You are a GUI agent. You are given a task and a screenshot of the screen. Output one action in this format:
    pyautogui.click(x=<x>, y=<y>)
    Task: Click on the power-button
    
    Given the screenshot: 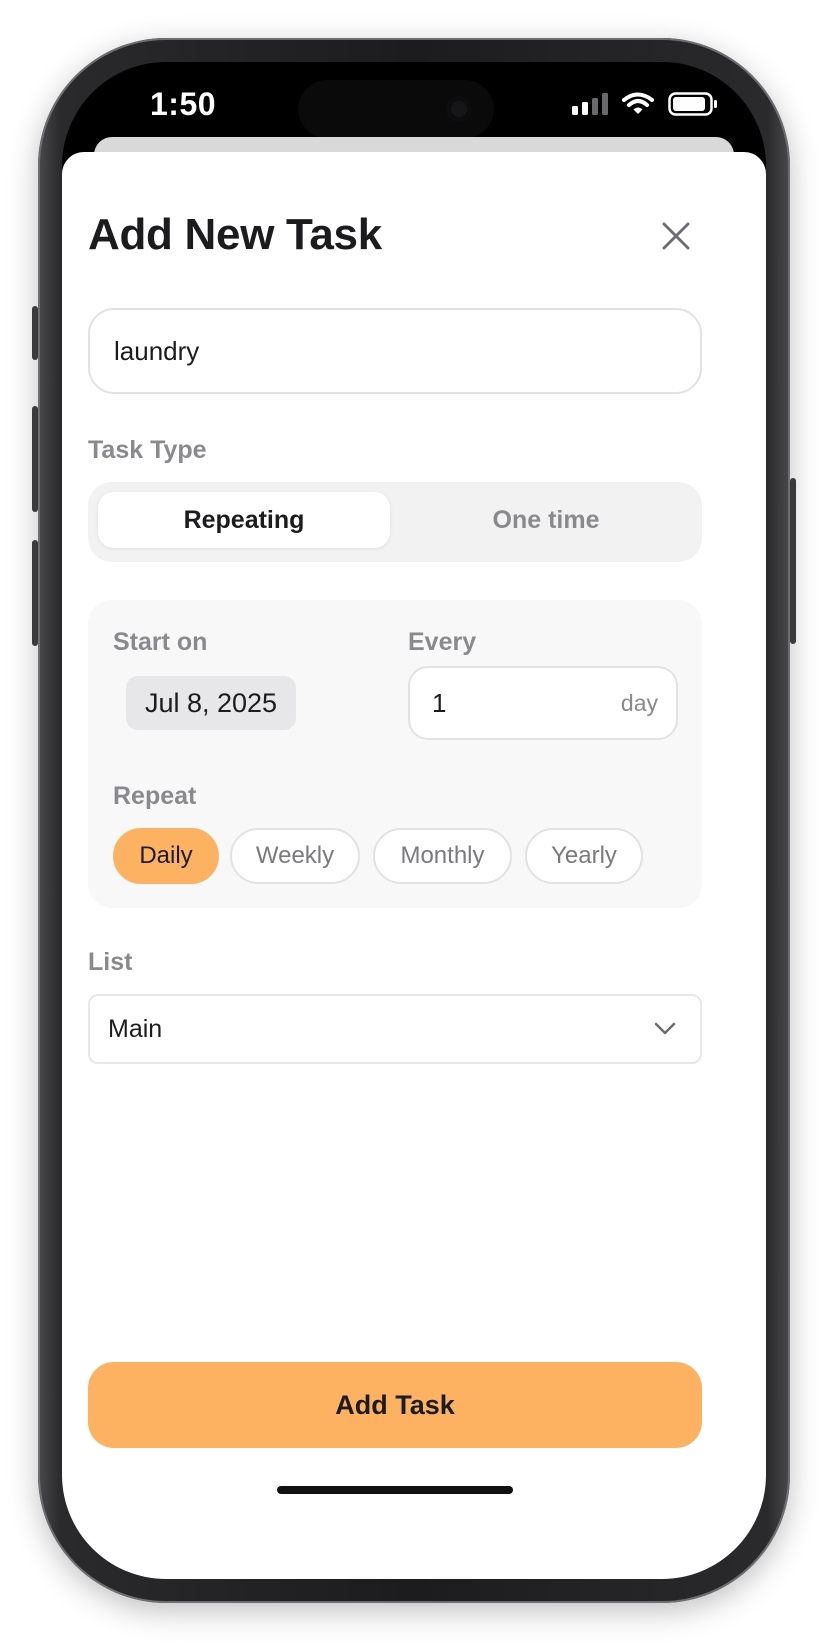 What is the action you would take?
    pyautogui.click(x=793, y=561)
    